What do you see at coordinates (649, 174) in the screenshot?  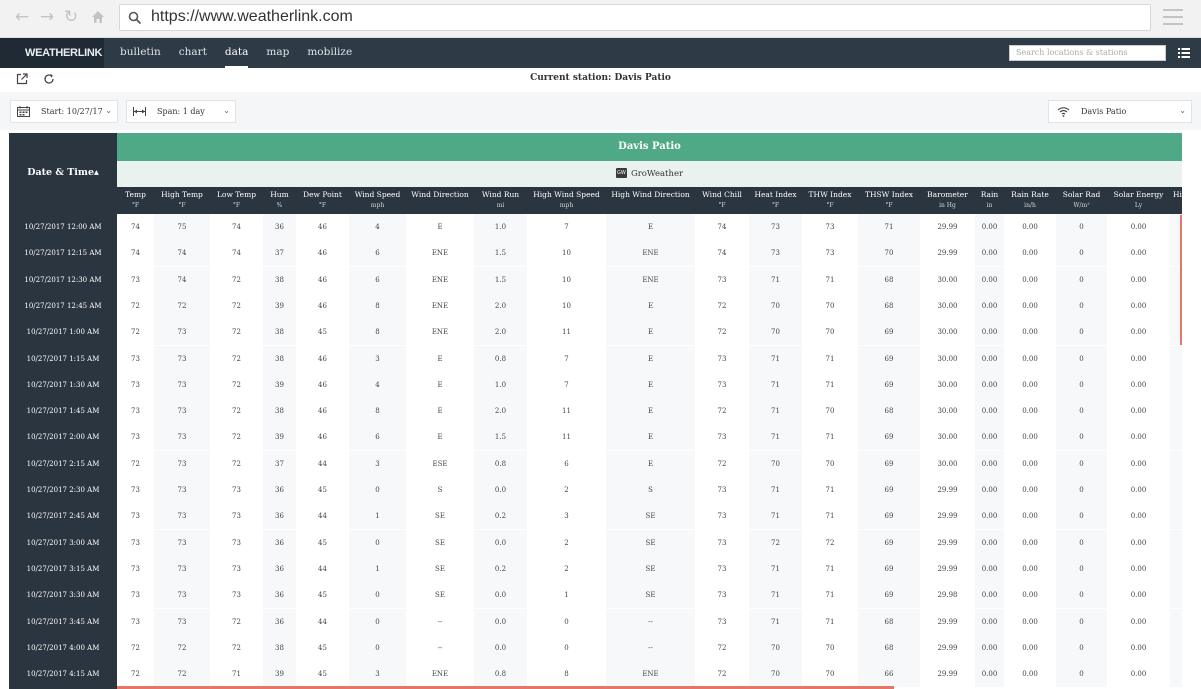 I see `device-bar: GW GroWeather` at bounding box center [649, 174].